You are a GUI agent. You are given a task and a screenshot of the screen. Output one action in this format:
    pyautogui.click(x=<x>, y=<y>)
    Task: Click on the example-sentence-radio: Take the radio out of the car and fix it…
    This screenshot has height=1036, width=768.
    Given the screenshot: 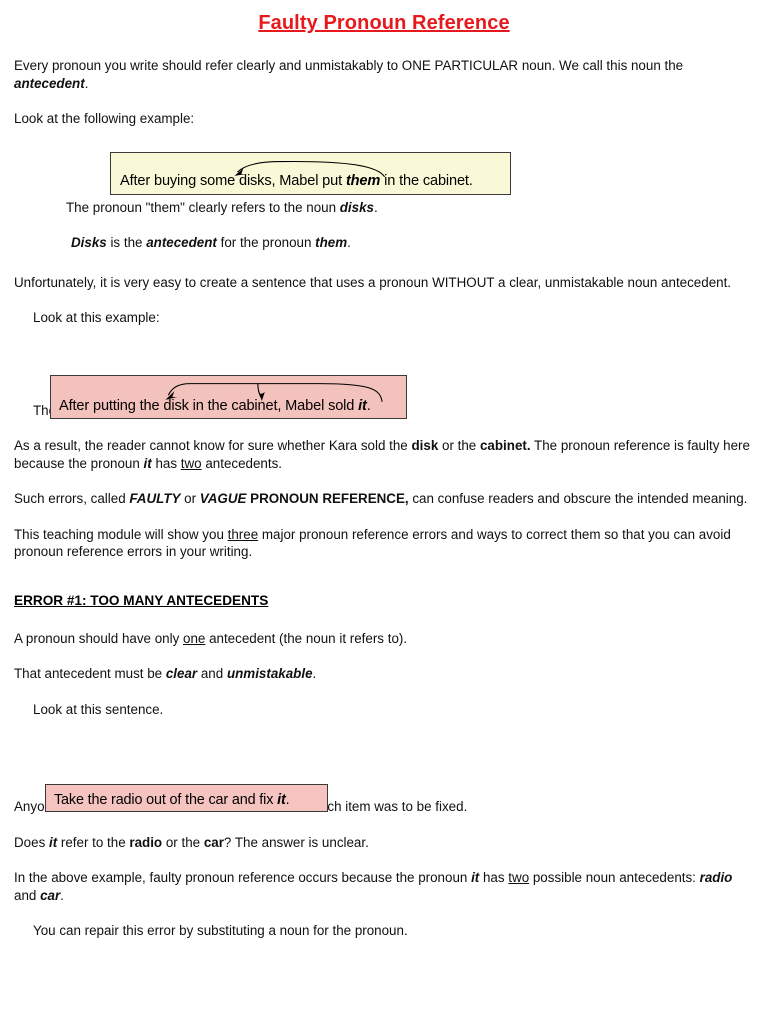 What is the action you would take?
    pyautogui.click(x=172, y=800)
    